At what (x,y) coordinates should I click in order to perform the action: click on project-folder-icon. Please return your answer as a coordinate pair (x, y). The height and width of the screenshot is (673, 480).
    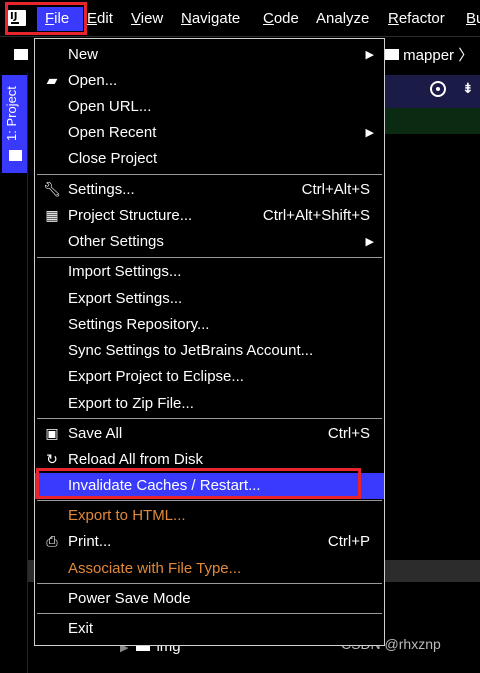
    Looking at the image, I should click on (21, 54).